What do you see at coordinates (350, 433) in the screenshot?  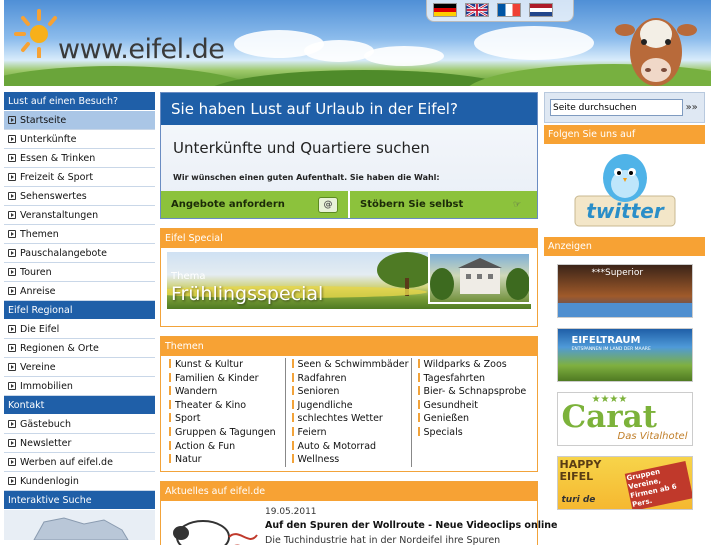 I see `theme-link: Feiern` at bounding box center [350, 433].